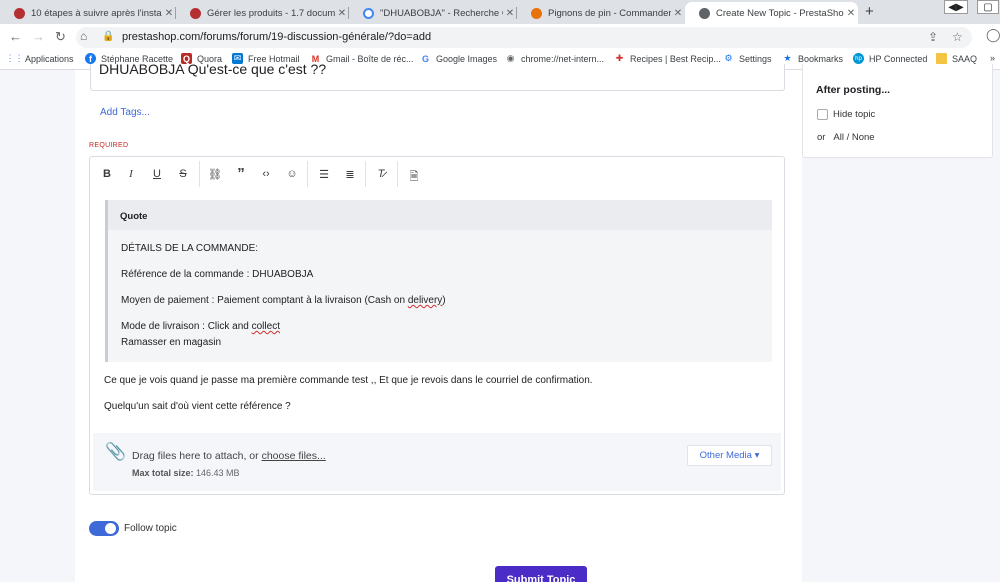 This screenshot has width=1000, height=582. I want to click on profile-icon: ◯, so click(993, 35).